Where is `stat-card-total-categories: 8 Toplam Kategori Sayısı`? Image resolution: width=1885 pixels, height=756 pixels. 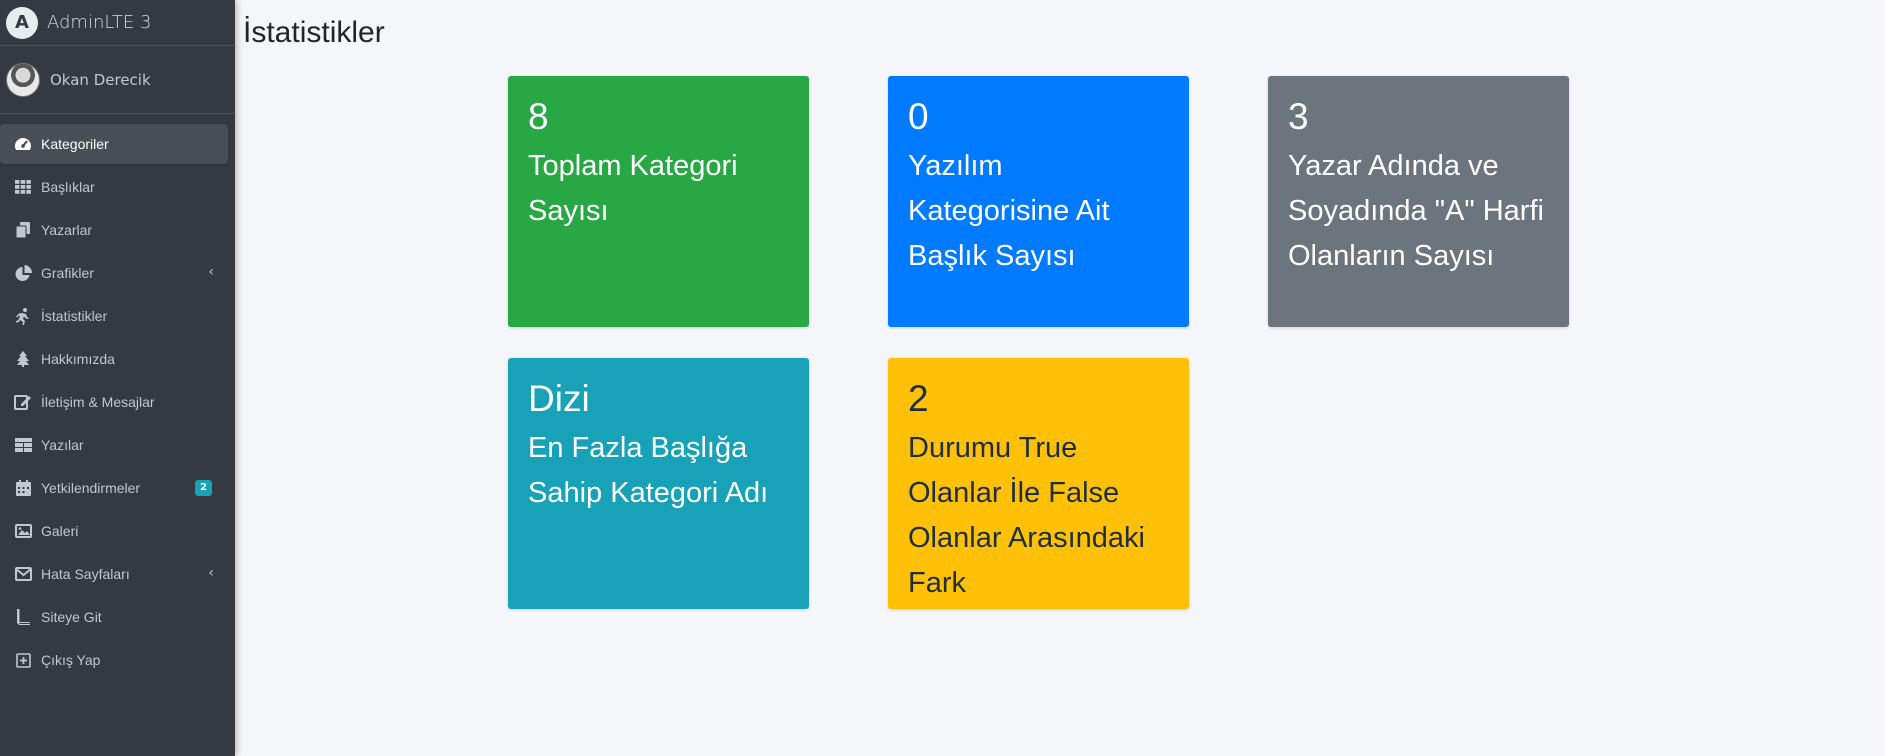
stat-card-total-categories: 8 Toplam Kategori Sayısı is located at coordinates (658, 201).